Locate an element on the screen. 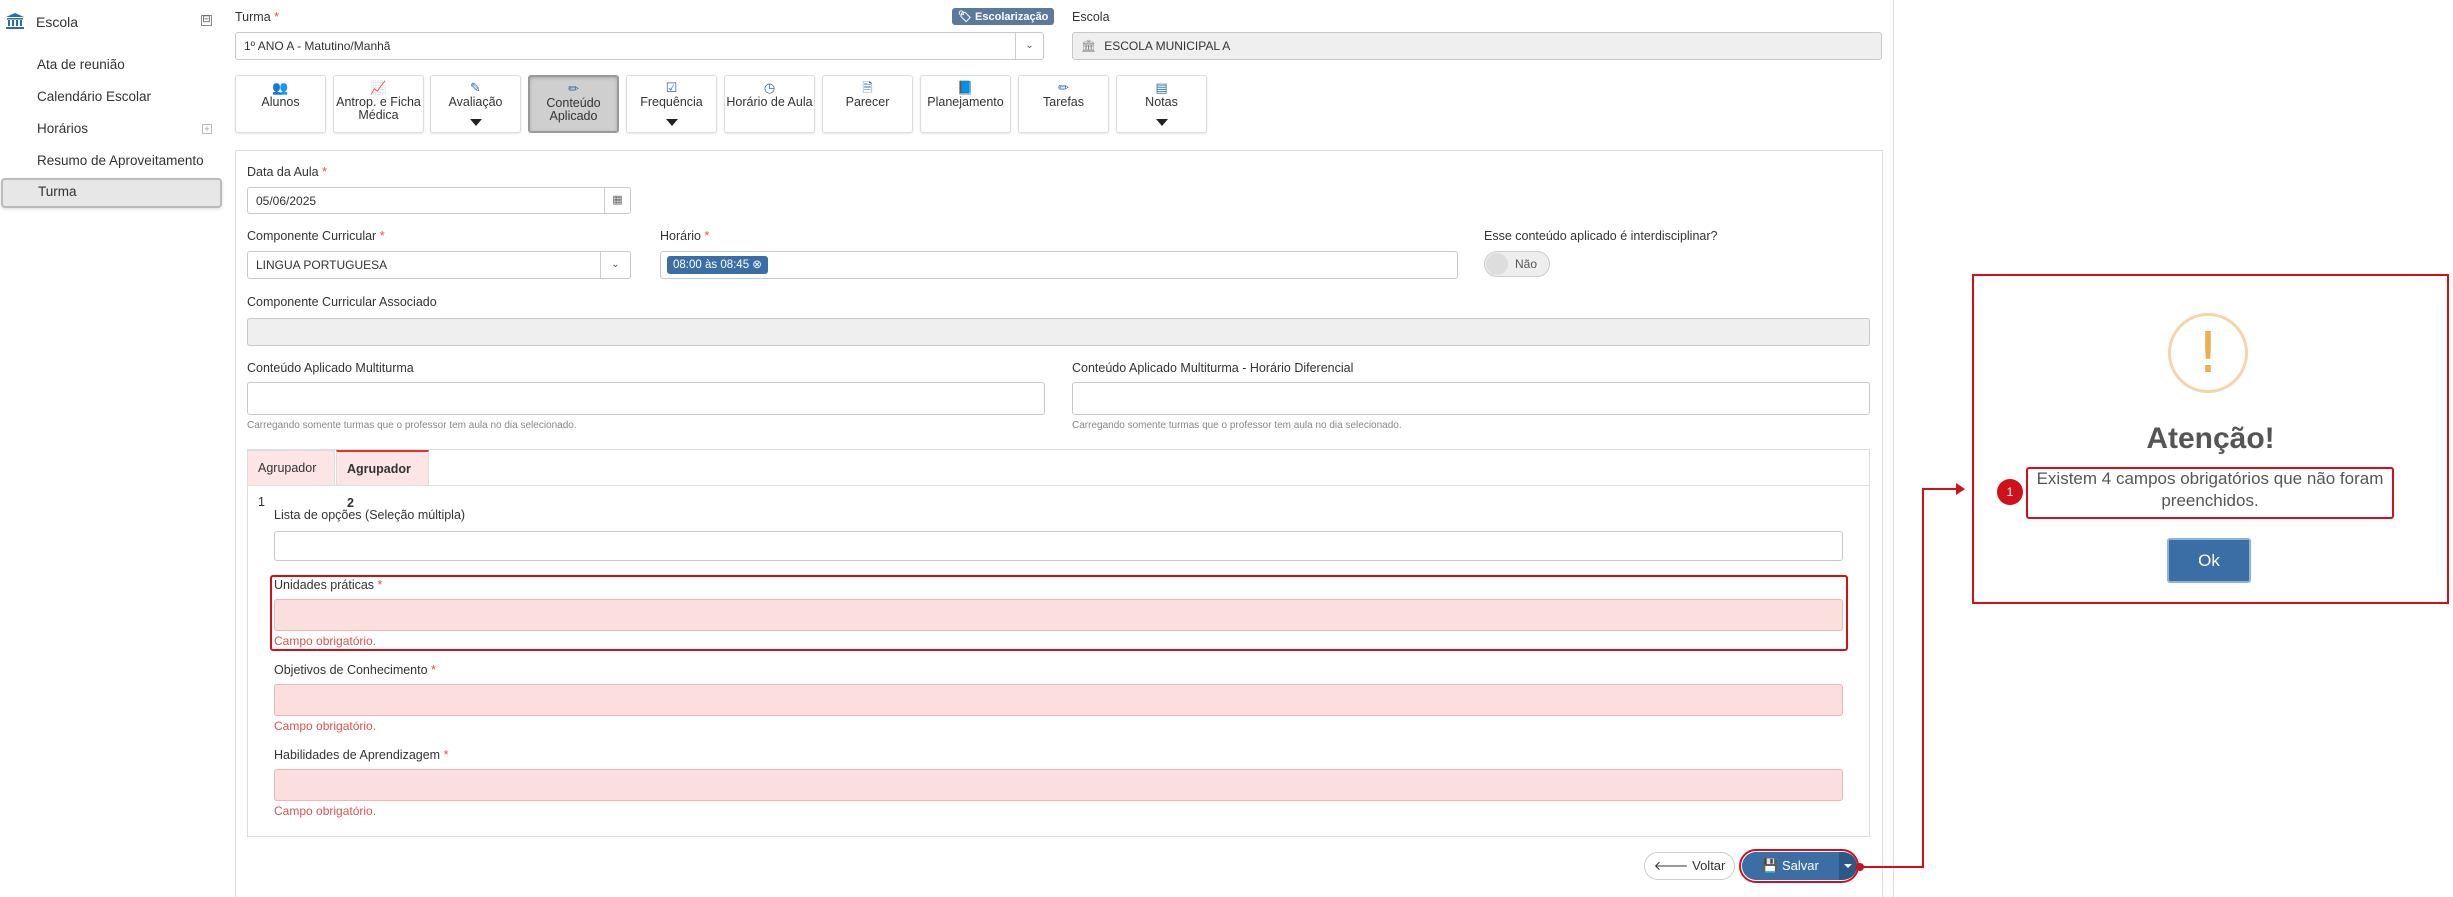 Image resolution: width=2453 pixels, height=897 pixels. toolbar-tarefas-button: ✏ Tarefas is located at coordinates (1063, 104).